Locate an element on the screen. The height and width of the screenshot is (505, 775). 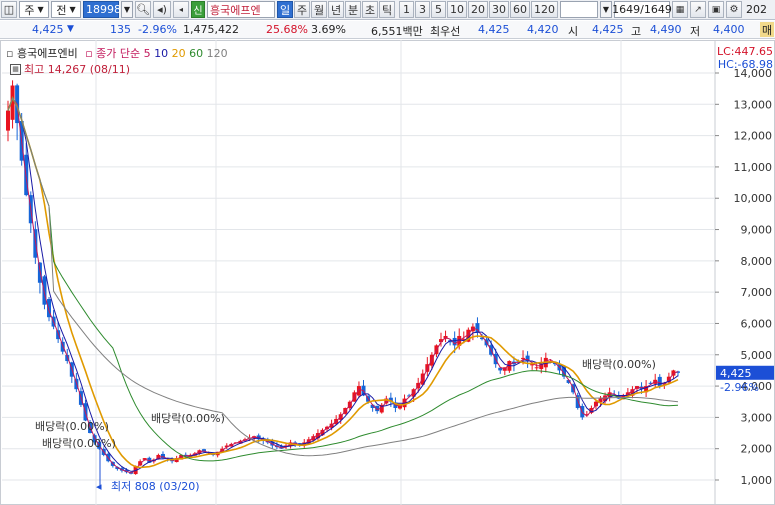
high-marker: ▦ 최고 14,267 (08/11) is located at coordinates (70, 69).